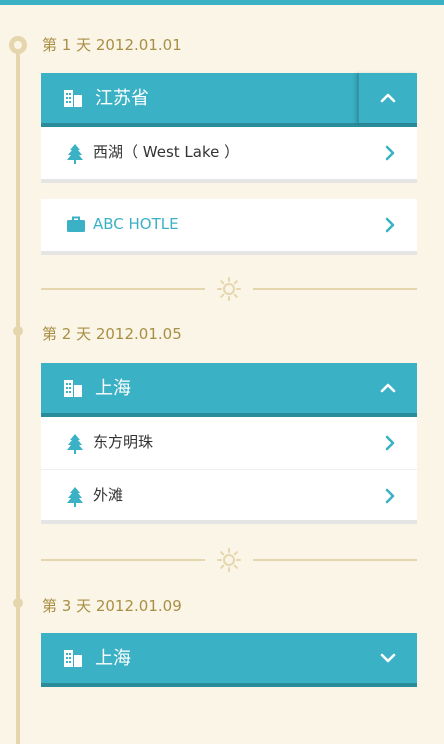 This screenshot has height=744, width=444. I want to click on places-card-day-2: 东方明珠 外滩, so click(229, 470).